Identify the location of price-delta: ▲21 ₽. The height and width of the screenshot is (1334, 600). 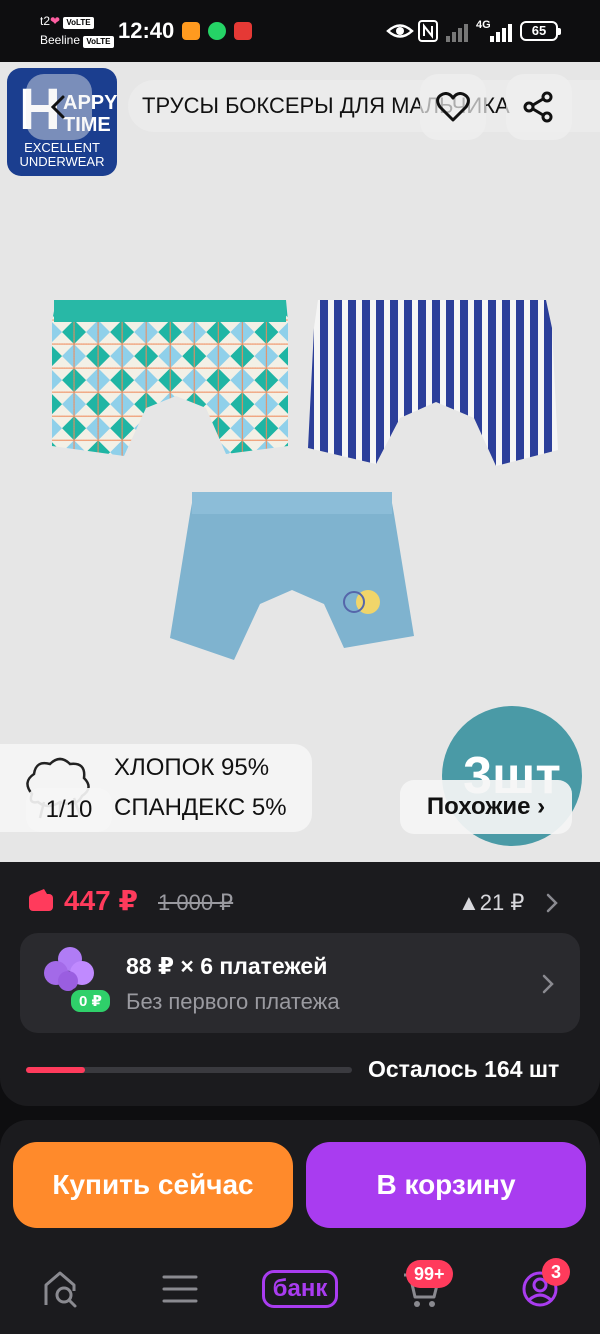
(491, 903).